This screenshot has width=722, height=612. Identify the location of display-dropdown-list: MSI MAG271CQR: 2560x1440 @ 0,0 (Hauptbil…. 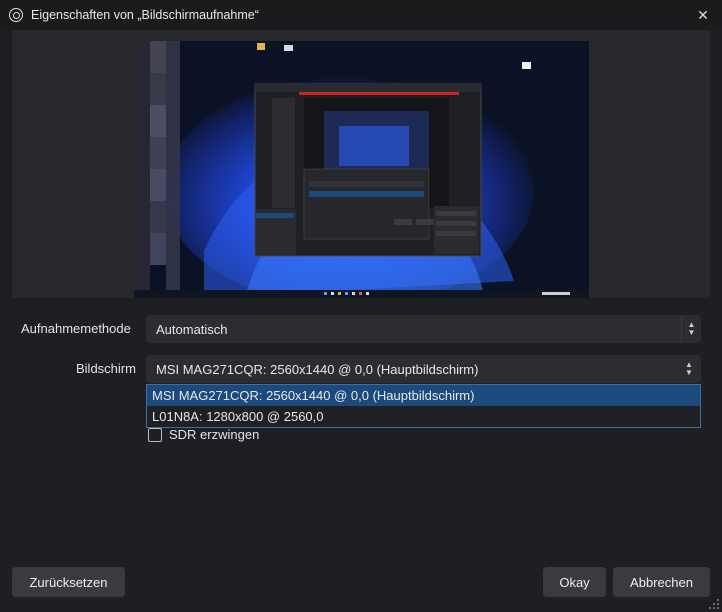
(423, 406).